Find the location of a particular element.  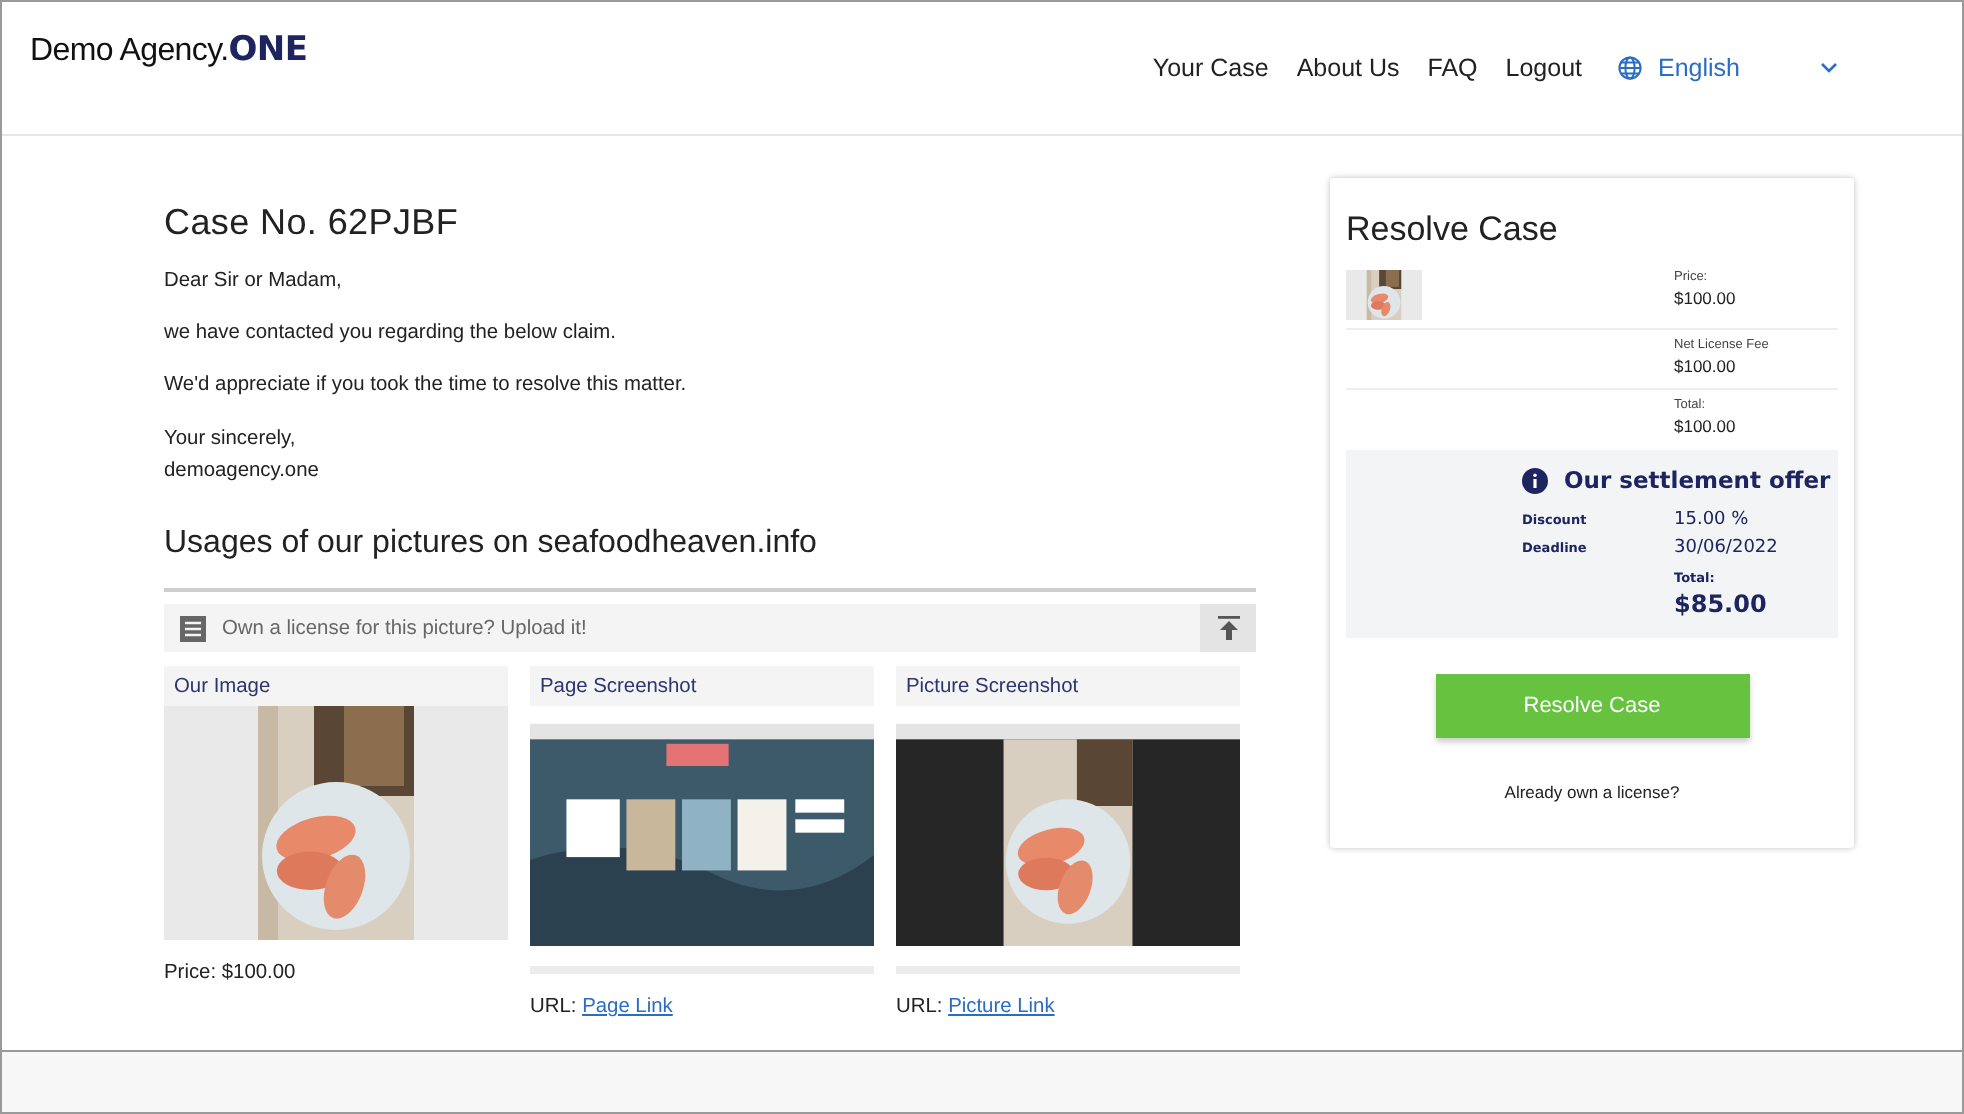

upload-hint: Own a license for this picture? Upload it! is located at coordinates (404, 628).